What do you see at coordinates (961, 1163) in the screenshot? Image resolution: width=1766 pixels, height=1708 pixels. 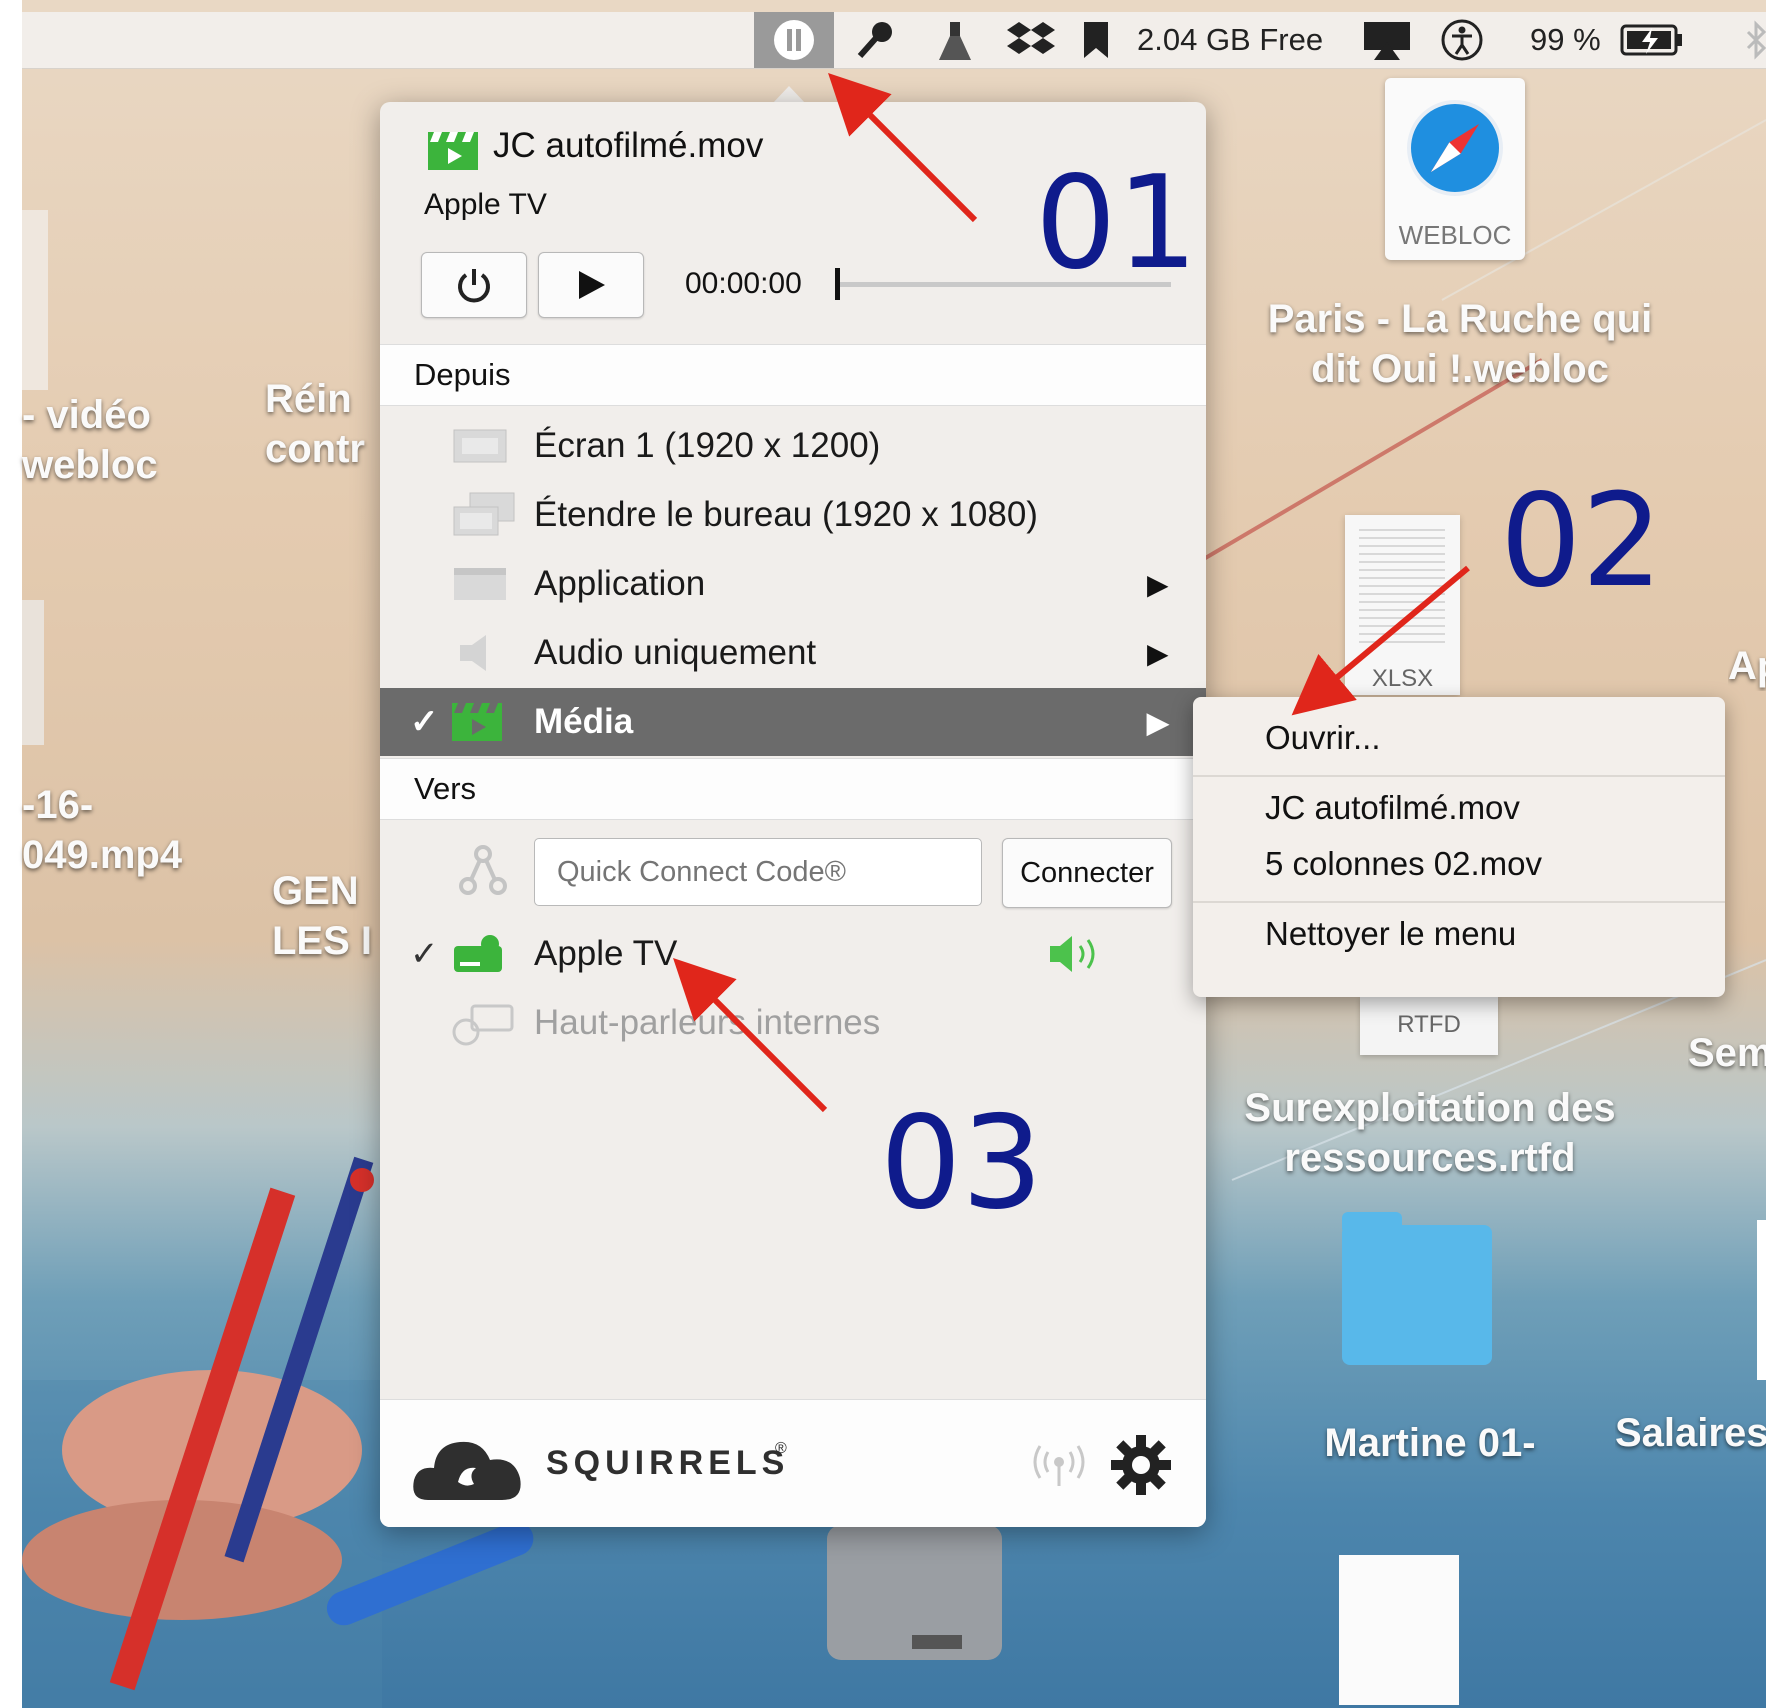 I see `annotation-label-03: 03` at bounding box center [961, 1163].